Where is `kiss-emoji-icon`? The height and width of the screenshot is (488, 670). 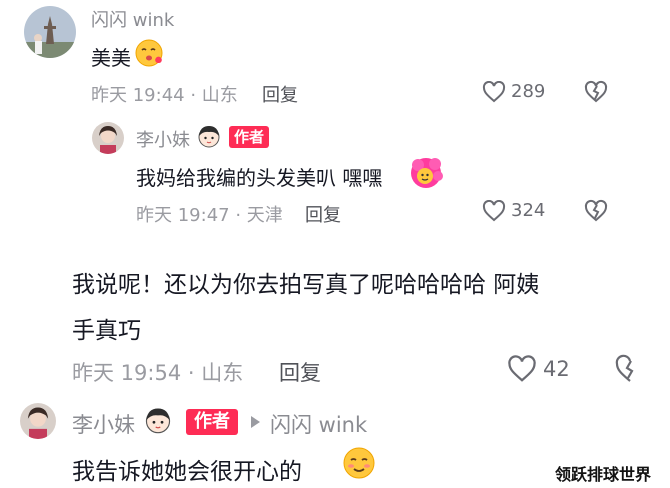 kiss-emoji-icon is located at coordinates (149, 55).